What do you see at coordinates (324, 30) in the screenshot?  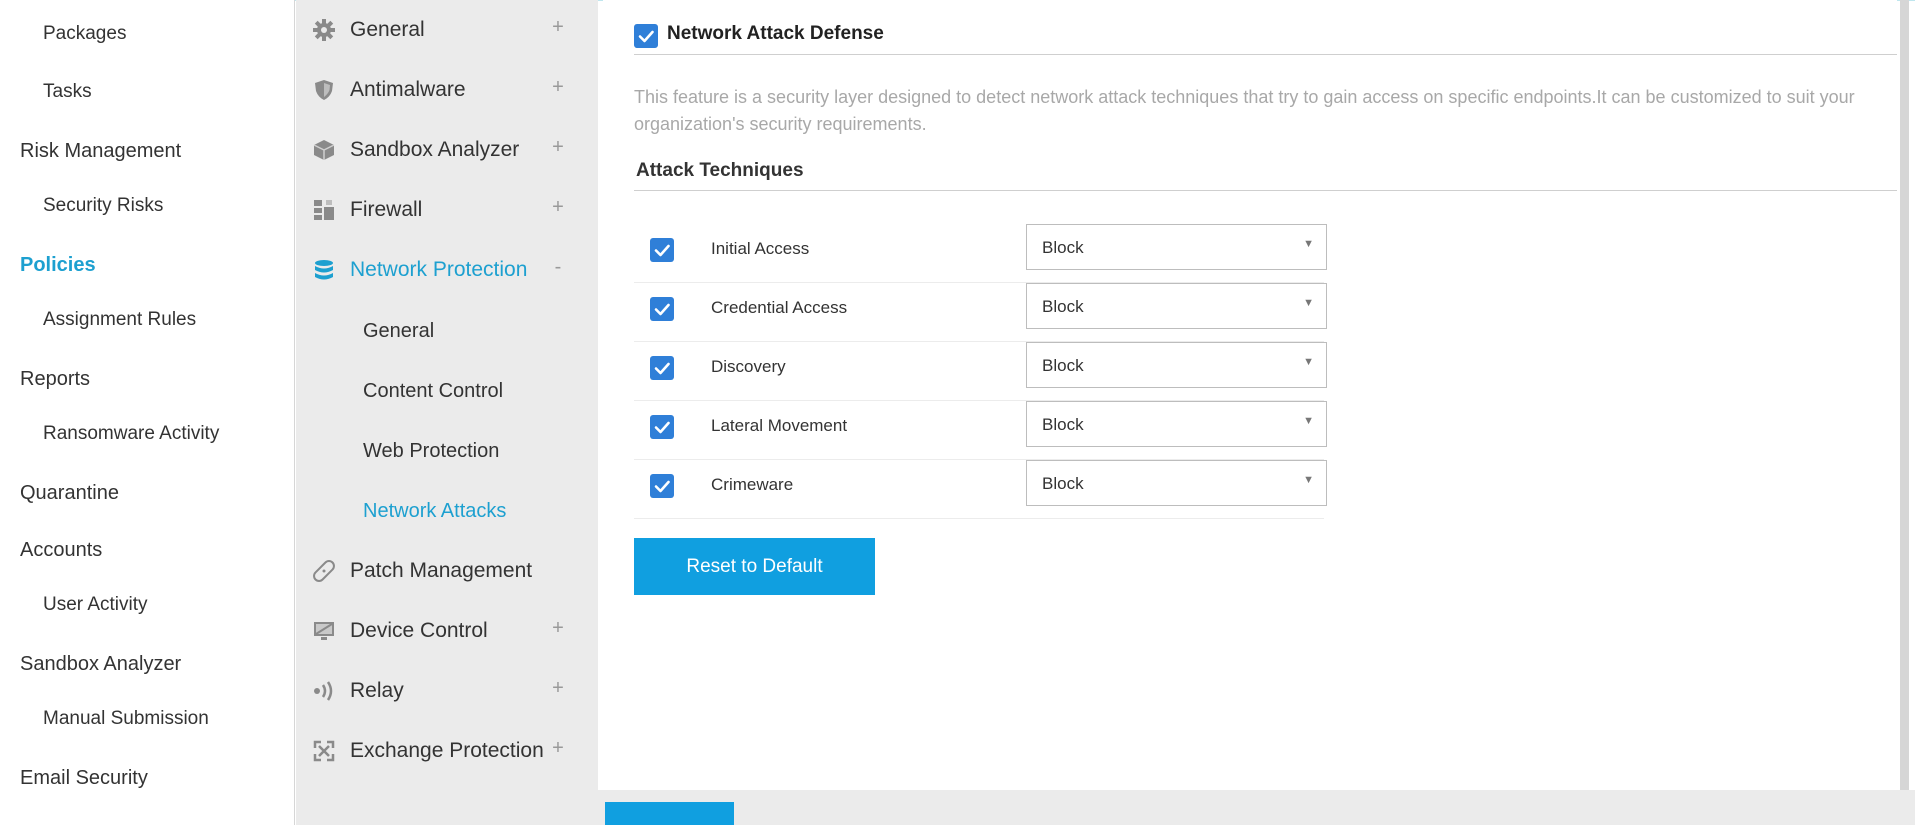 I see `gear-icon` at bounding box center [324, 30].